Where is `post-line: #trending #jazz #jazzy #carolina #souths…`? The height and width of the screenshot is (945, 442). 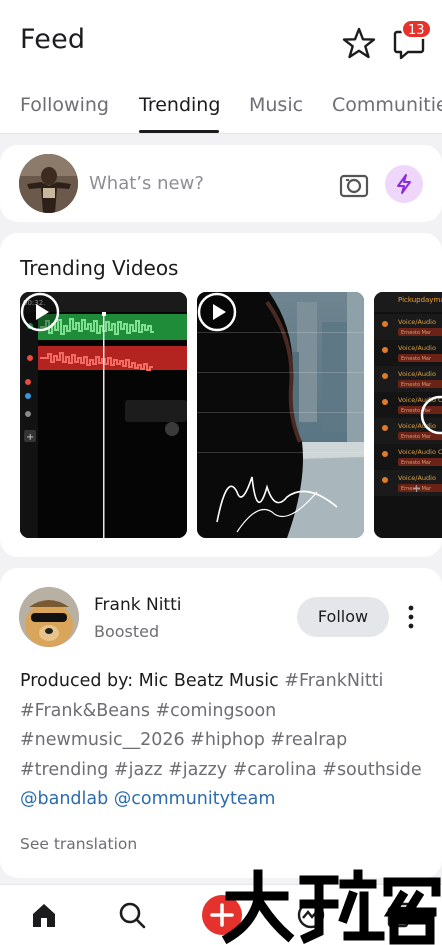 post-line: #trending #jazz #jazzy #carolina #souths… is located at coordinates (225, 771).